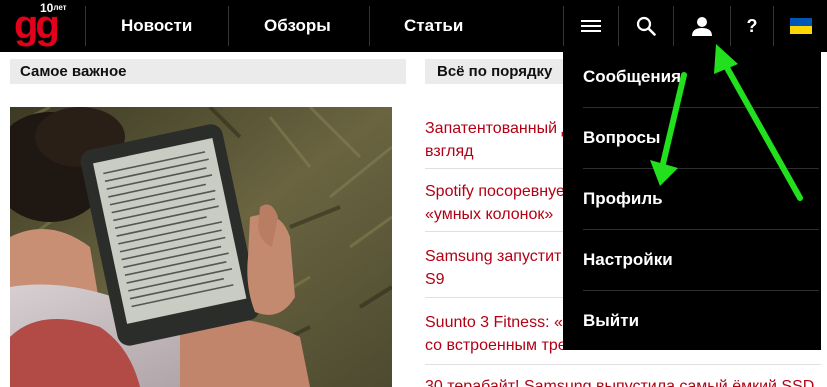 The width and height of the screenshot is (827, 387). I want to click on ukraine-flag-icon, so click(800, 26).